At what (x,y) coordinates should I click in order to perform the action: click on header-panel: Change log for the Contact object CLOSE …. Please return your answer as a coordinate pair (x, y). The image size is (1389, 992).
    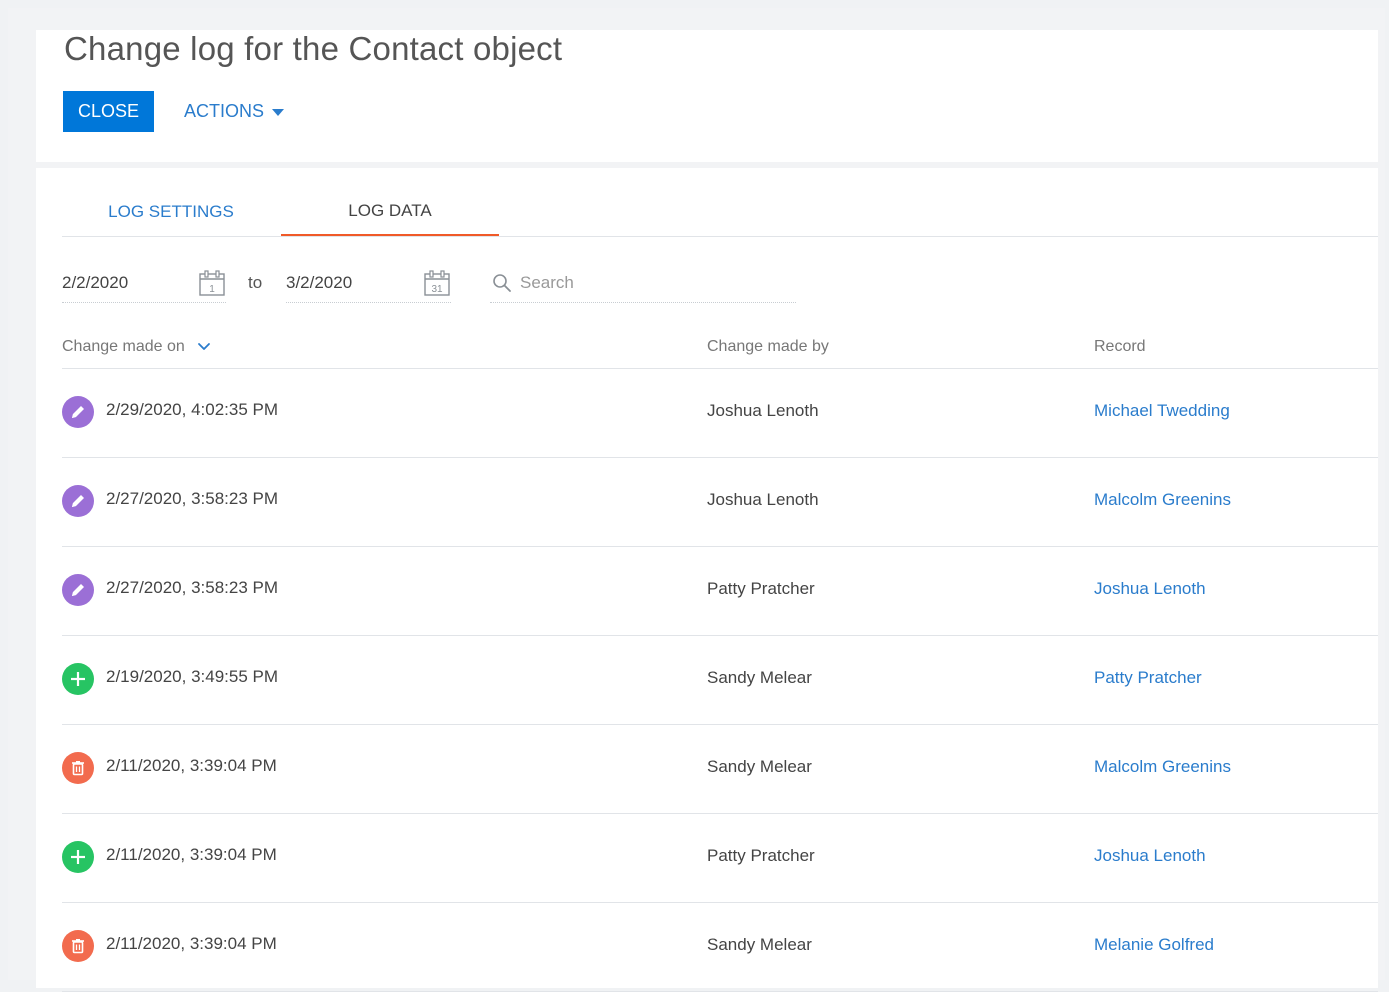
    Looking at the image, I should click on (707, 96).